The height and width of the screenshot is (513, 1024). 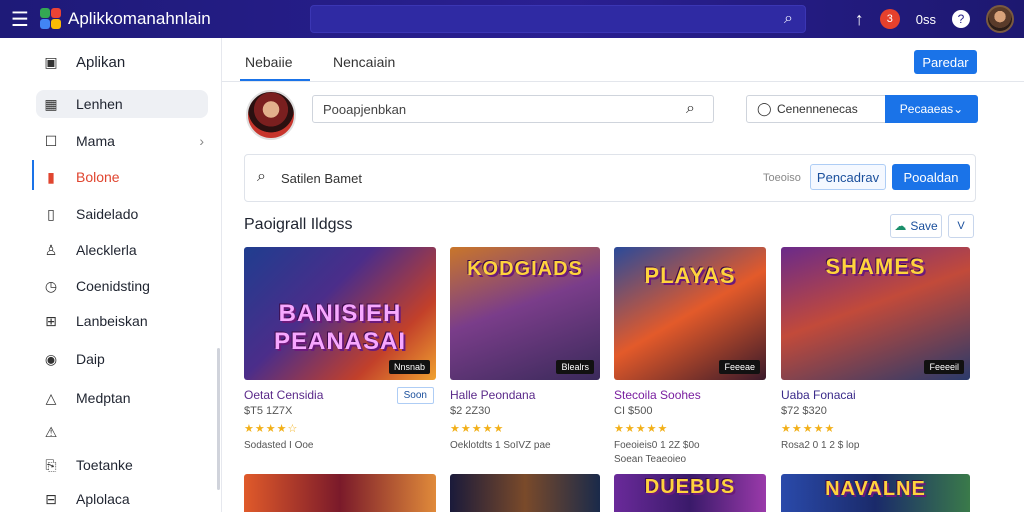 I want to click on triangle-icon: △, so click(x=51, y=397).